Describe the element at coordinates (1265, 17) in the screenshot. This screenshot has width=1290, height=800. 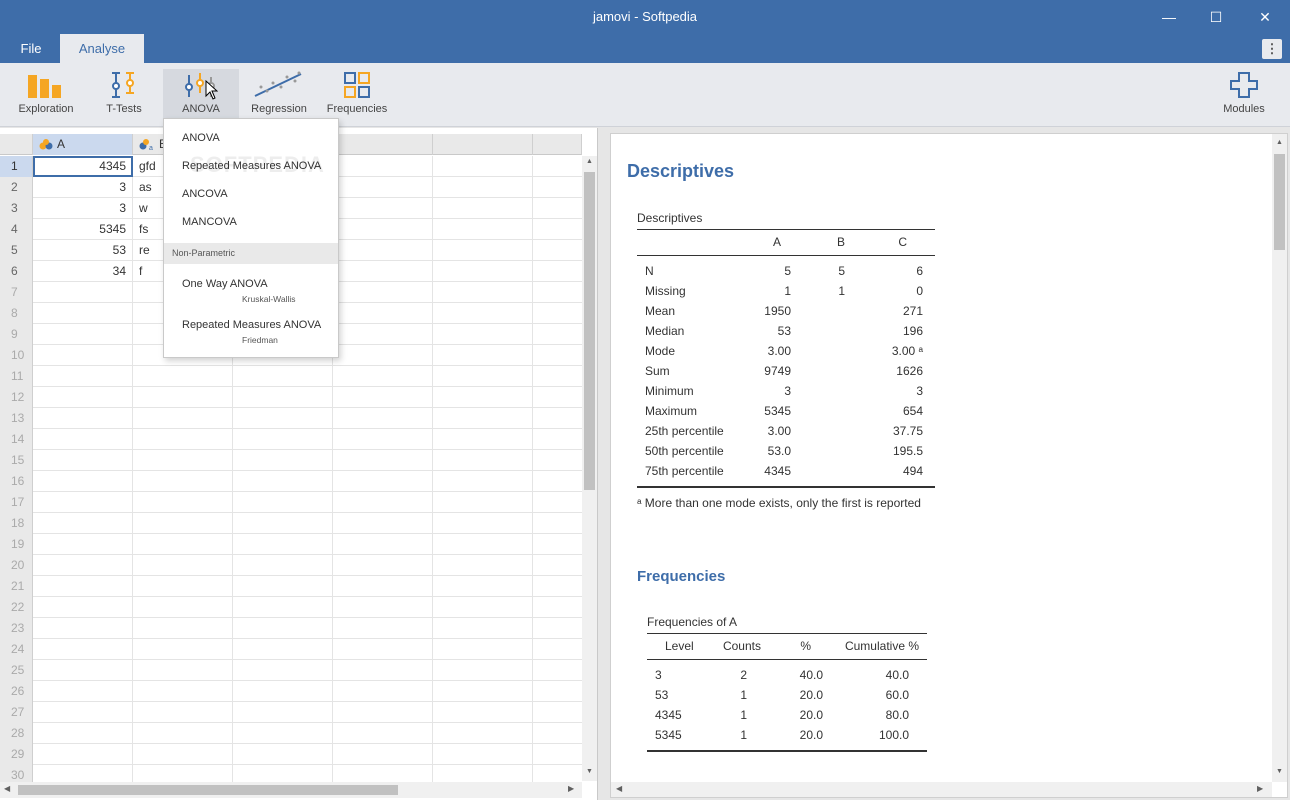
I see `close-button: ✕` at that location.